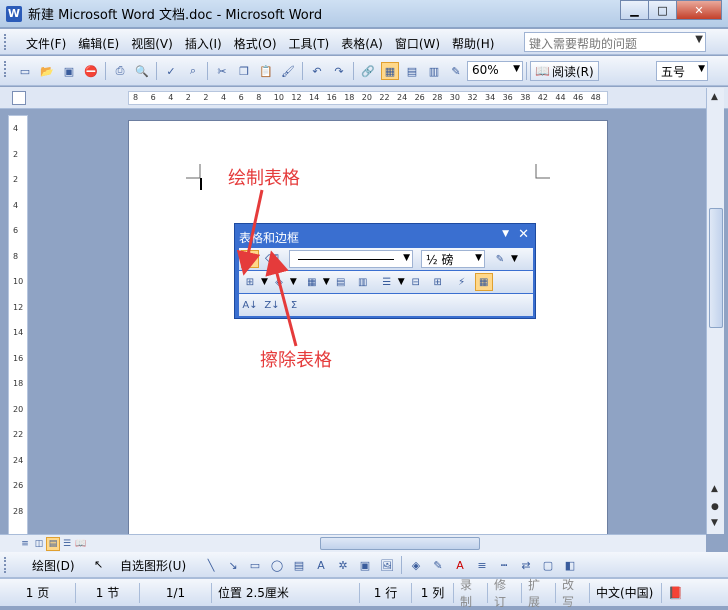 The width and height of the screenshot is (728, 610). Describe the element at coordinates (6, 69) in the screenshot. I see `toolbar-grip-handle` at that location.